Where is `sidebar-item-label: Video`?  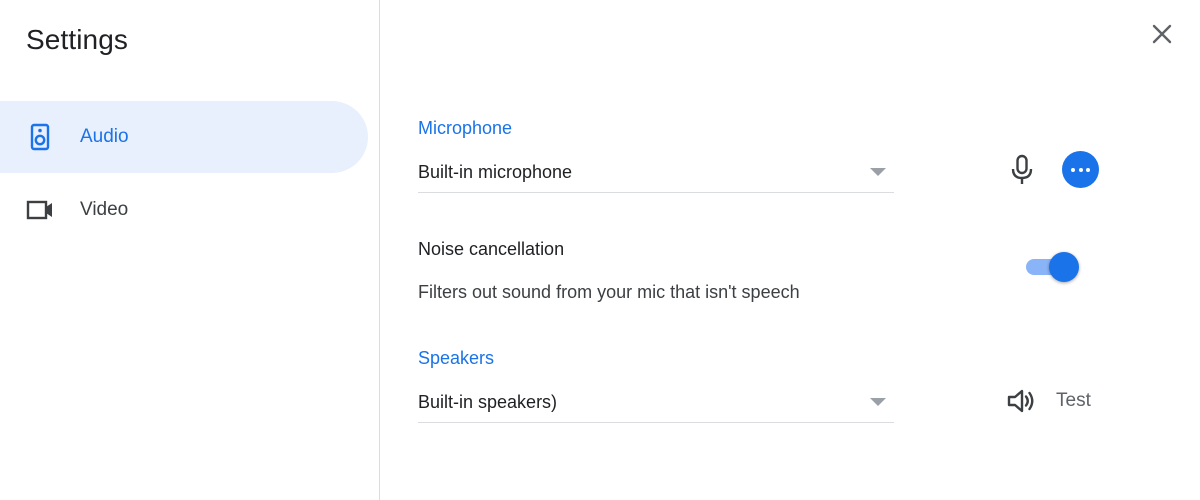 sidebar-item-label: Video is located at coordinates (104, 209).